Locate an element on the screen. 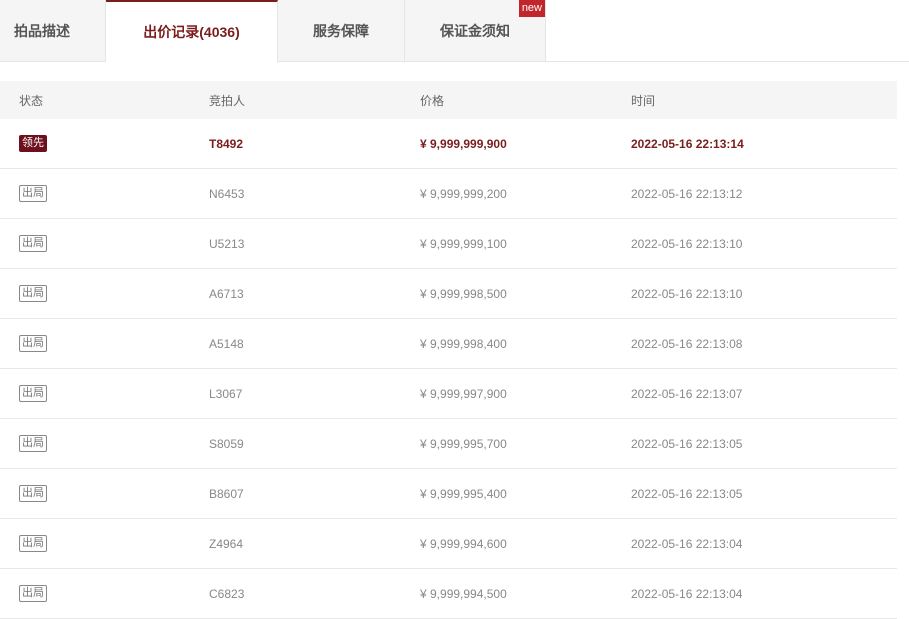 The width and height of the screenshot is (909, 619). tab-label: 保证金须知 is located at coordinates (475, 30).